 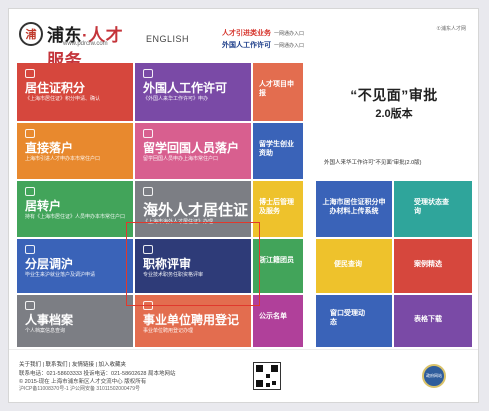 I want to click on tile-case-select: 案例精选, so click(x=433, y=266).